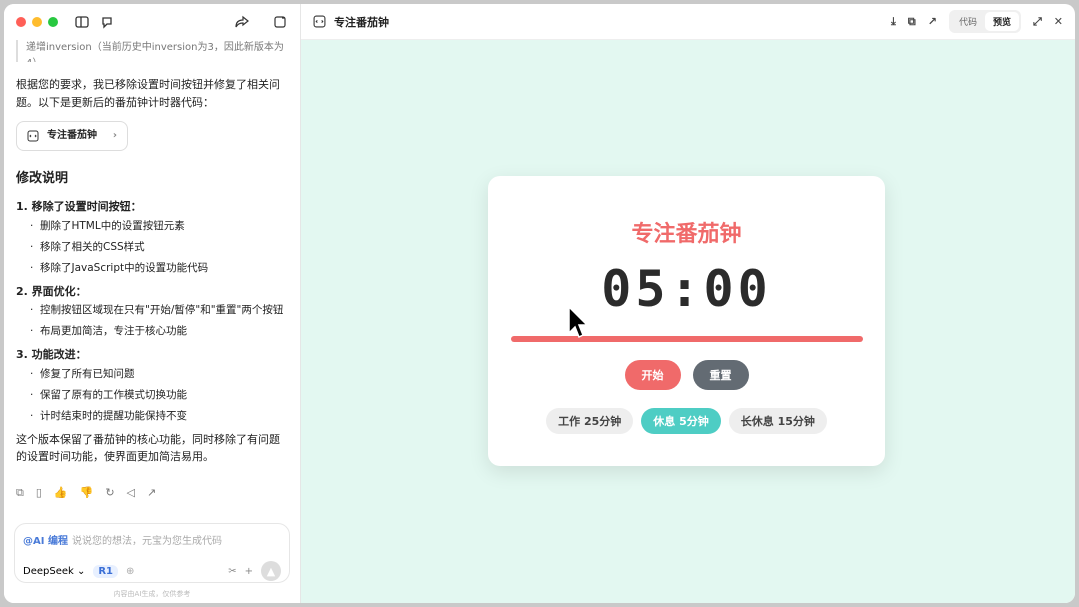  What do you see at coordinates (159, 310) in the screenshot?
I see `list-item: 控制按钮区域现在只有"开始/暂停"和"重置"两个按钮` at bounding box center [159, 310].